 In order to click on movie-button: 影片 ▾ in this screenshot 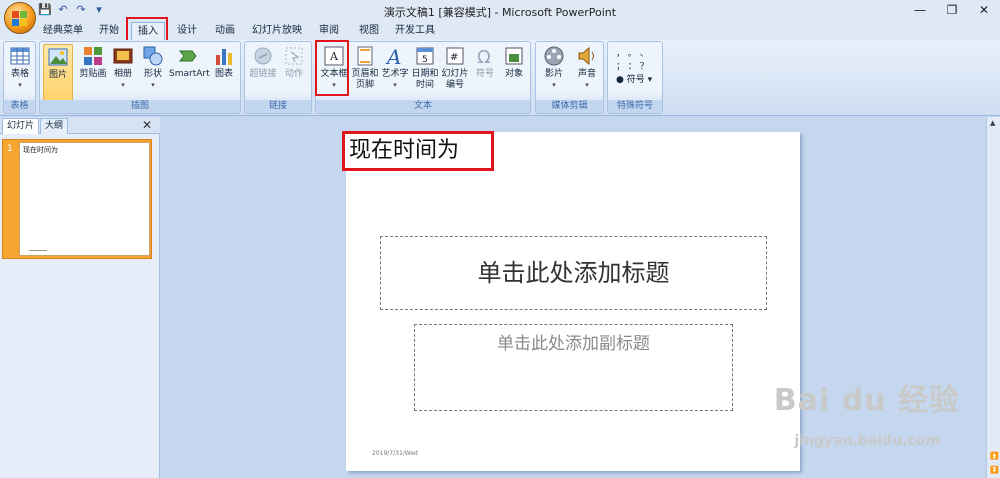, I will do `click(554, 67)`.